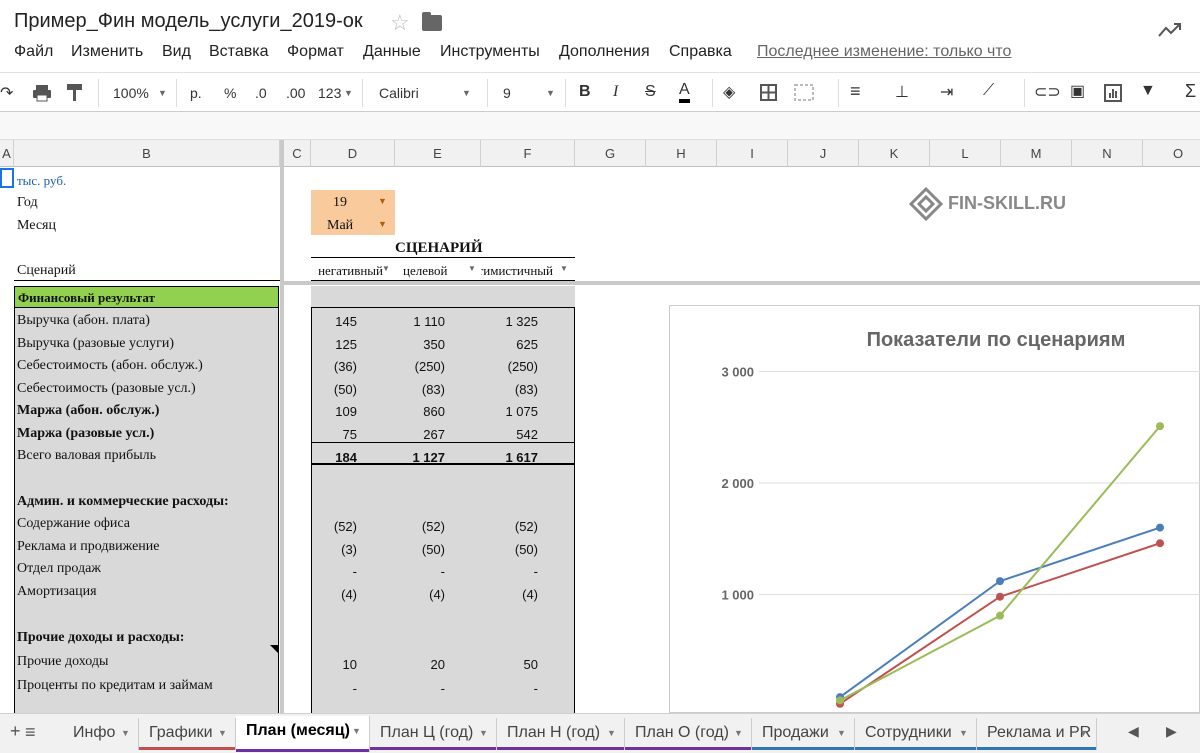 The image size is (1200, 753). I want to click on col-o: O, so click(1171, 153).